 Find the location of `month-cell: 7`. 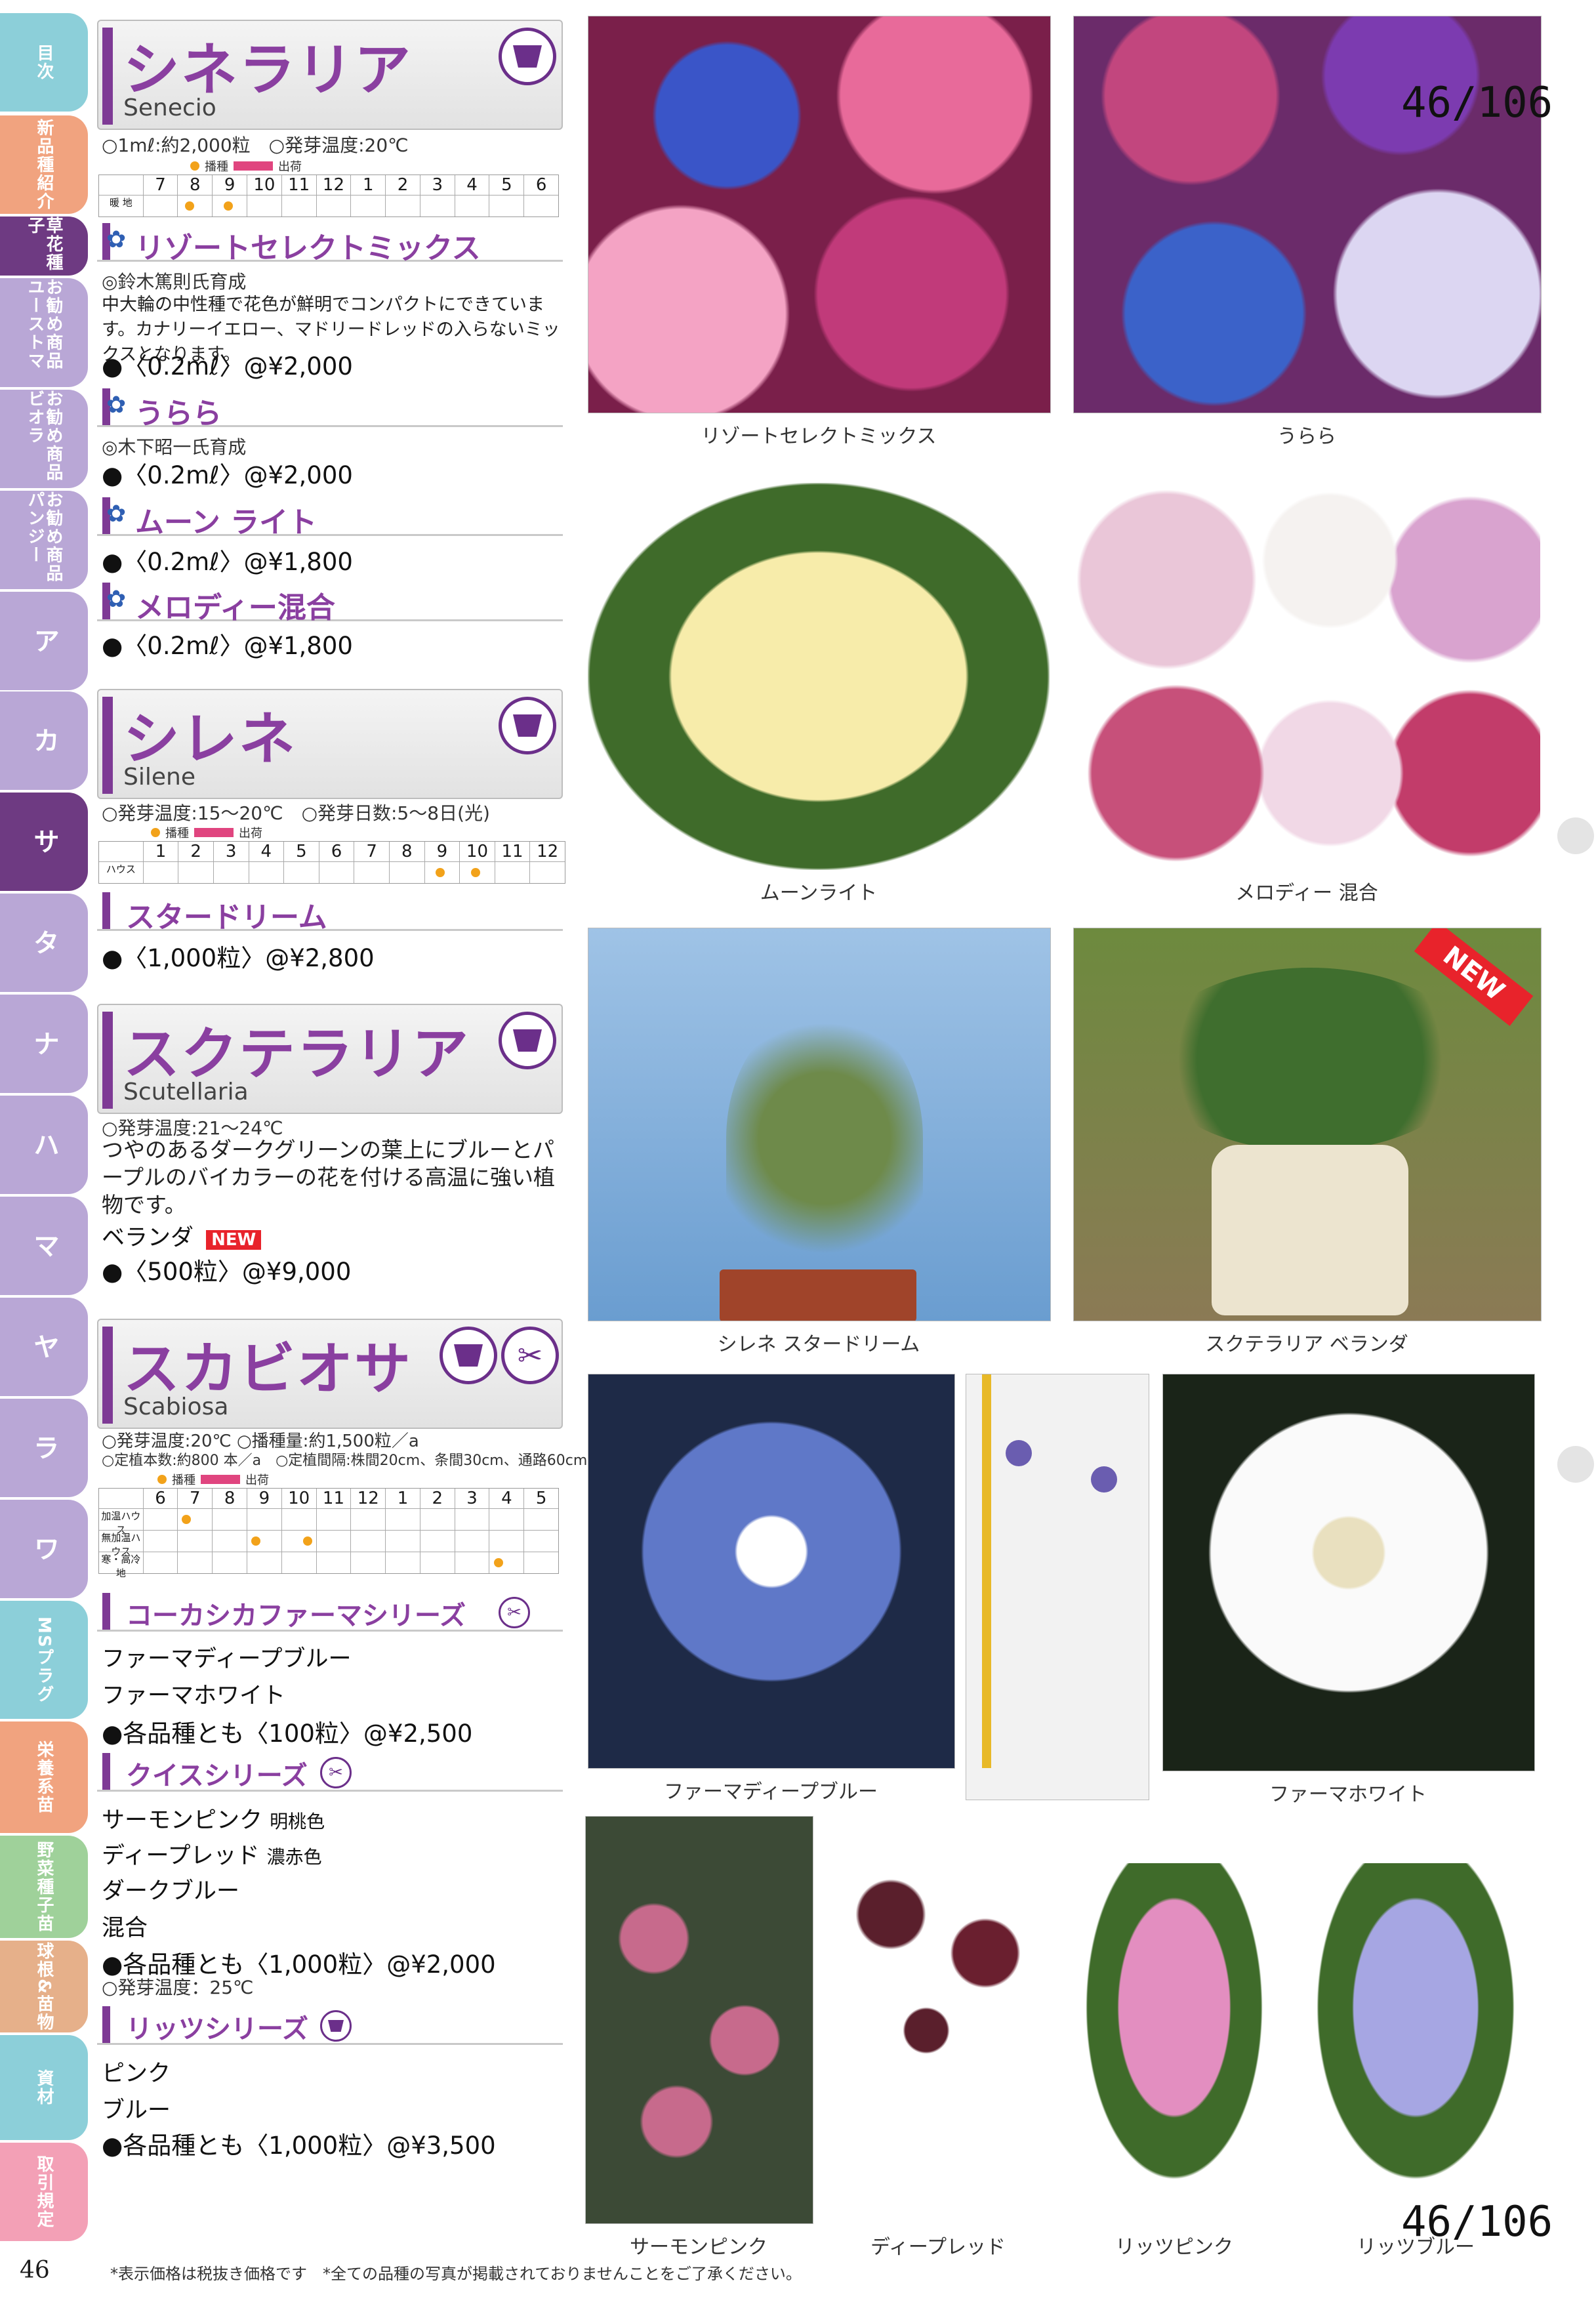

month-cell: 7 is located at coordinates (194, 1499).